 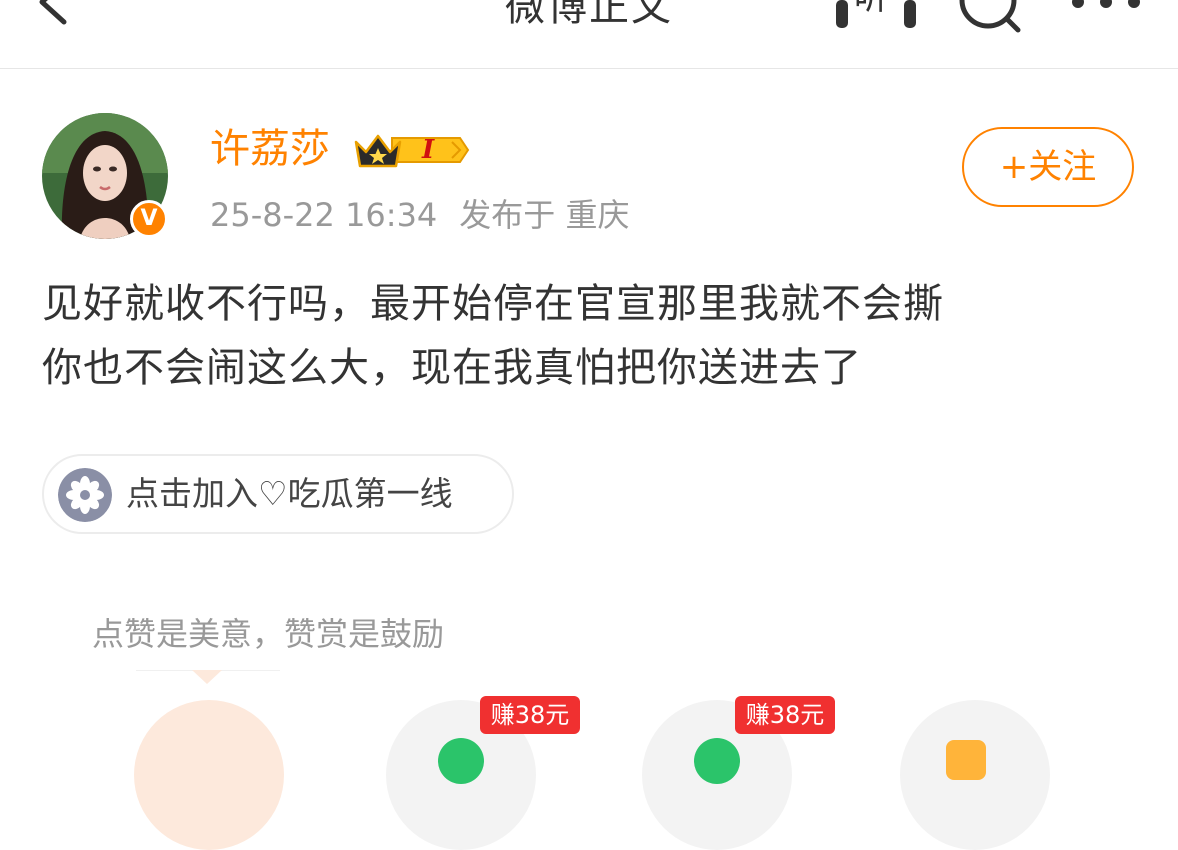 What do you see at coordinates (268, 634) in the screenshot?
I see `reward-hint: 点赞是美意，赞赏是鼓励` at bounding box center [268, 634].